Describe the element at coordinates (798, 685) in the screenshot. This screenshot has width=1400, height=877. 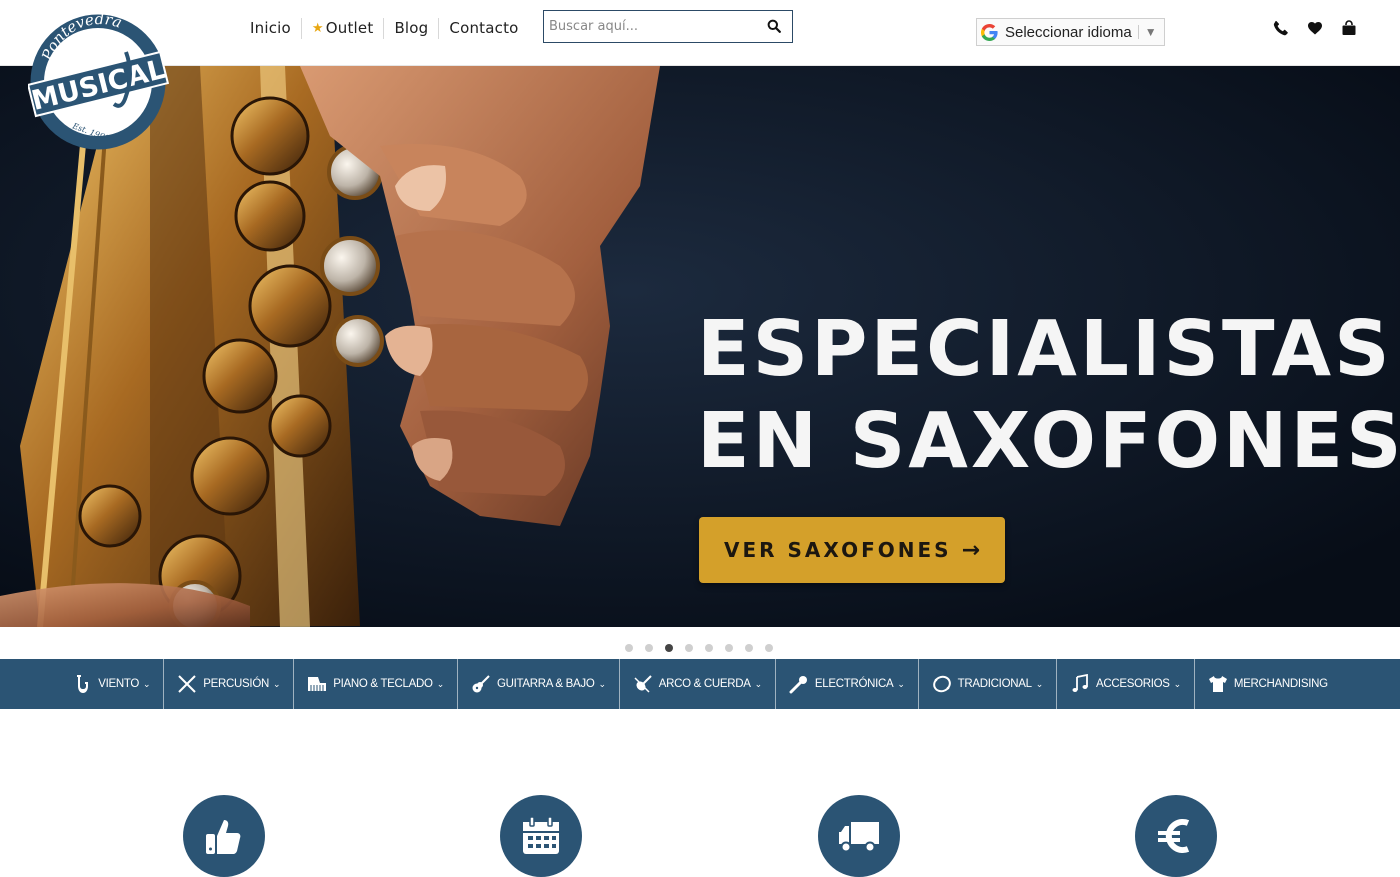
I see `microphone-icon` at that location.